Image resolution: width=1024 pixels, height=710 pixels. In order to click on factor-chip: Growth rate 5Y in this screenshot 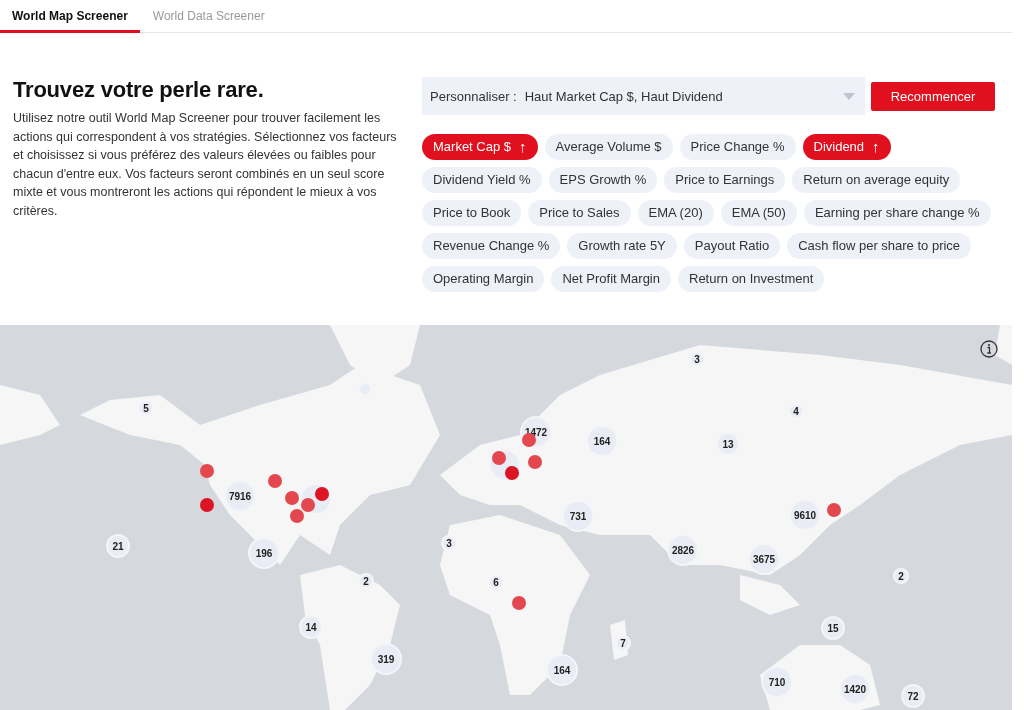, I will do `click(622, 246)`.